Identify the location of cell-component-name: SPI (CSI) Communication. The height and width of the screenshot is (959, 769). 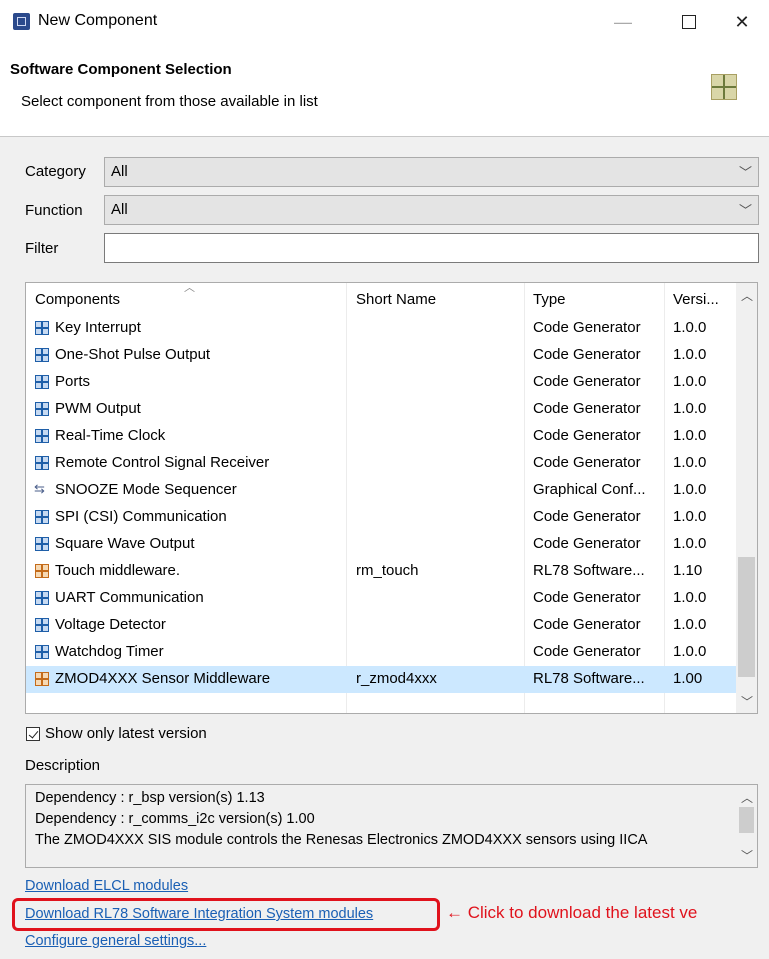
(141, 516).